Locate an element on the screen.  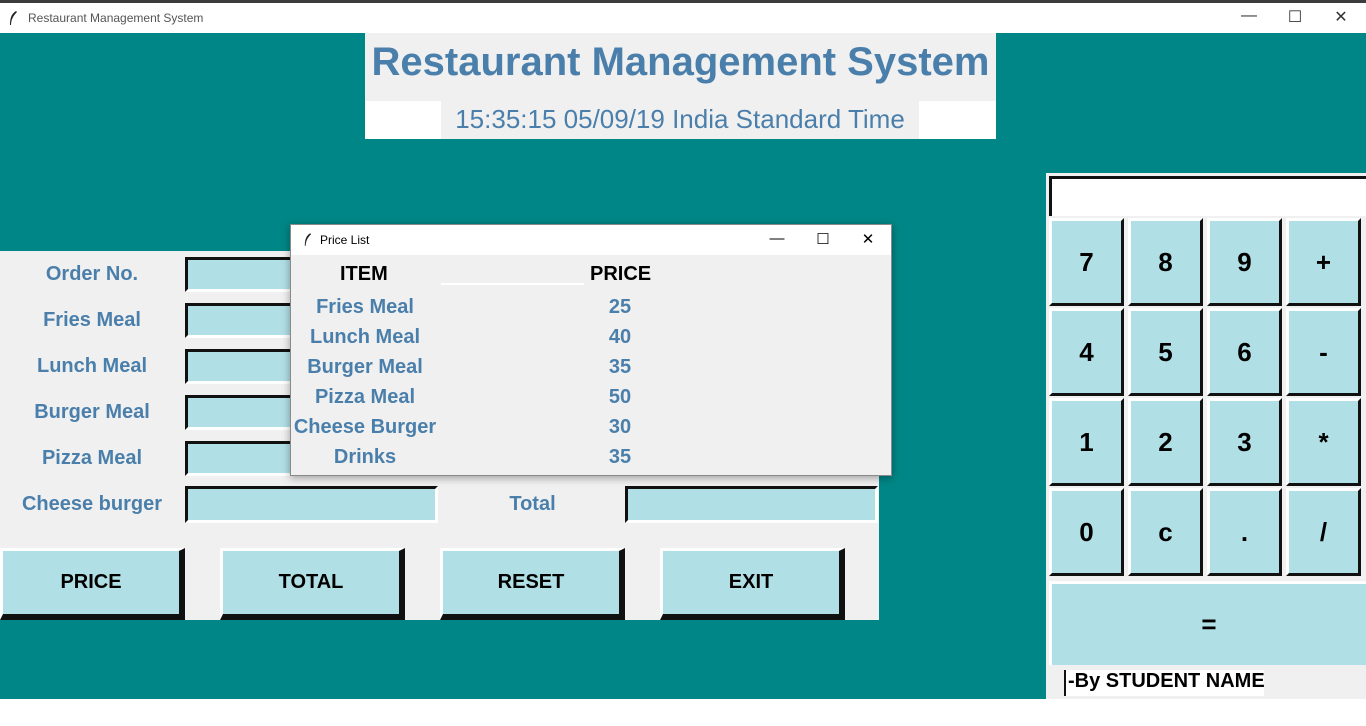
order-no-field is located at coordinates (240, 274).